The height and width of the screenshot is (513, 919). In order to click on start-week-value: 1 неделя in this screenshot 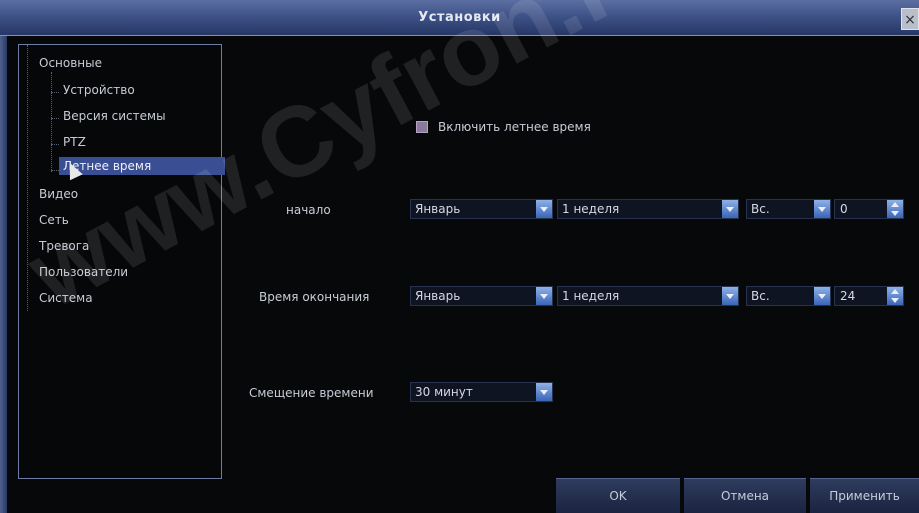, I will do `click(591, 209)`.